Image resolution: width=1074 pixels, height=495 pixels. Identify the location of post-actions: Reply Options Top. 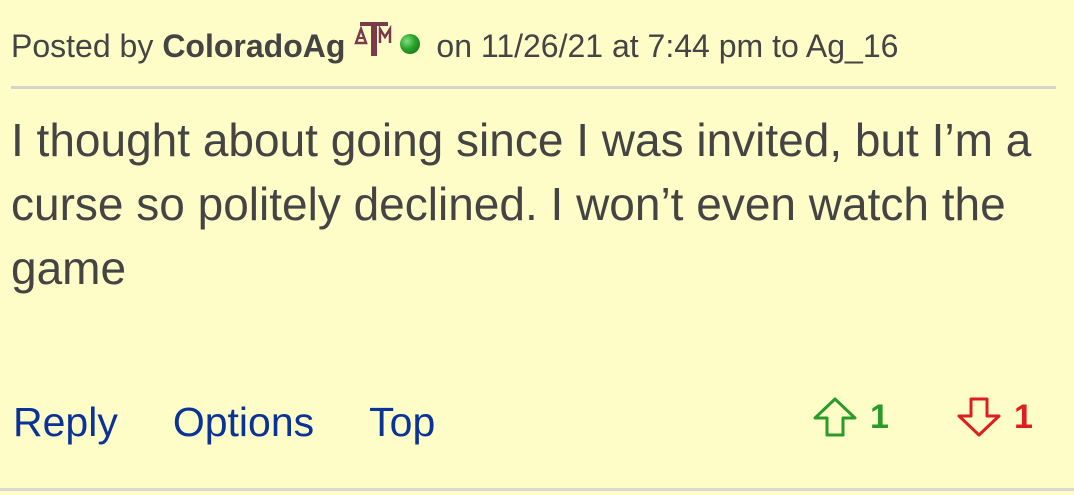
(224, 422).